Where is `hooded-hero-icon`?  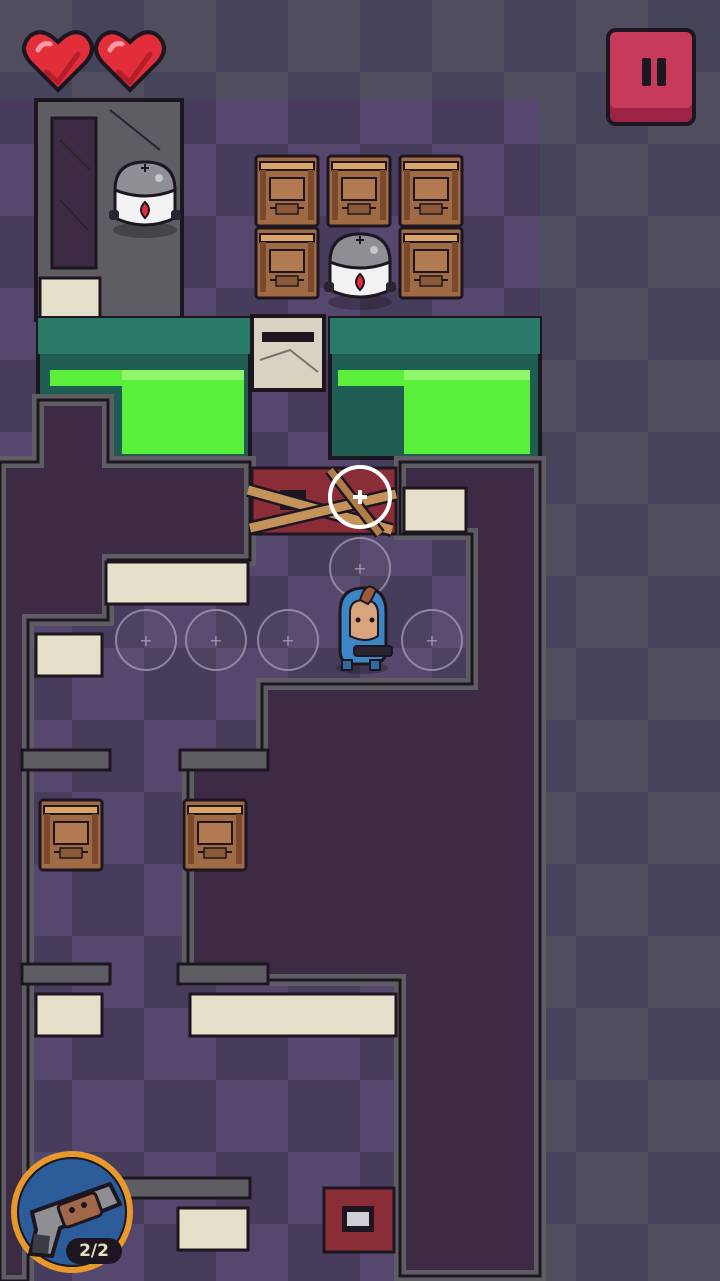 hooded-hero-icon is located at coordinates (364, 629).